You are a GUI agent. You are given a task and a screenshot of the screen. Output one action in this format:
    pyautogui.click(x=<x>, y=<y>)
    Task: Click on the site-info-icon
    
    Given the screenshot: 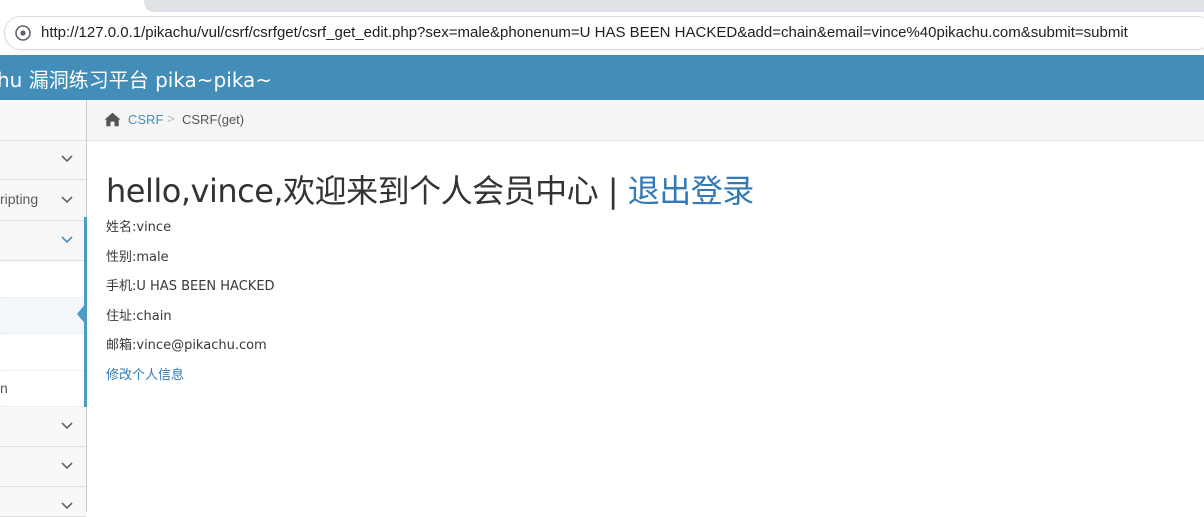 What is the action you would take?
    pyautogui.click(x=23, y=33)
    